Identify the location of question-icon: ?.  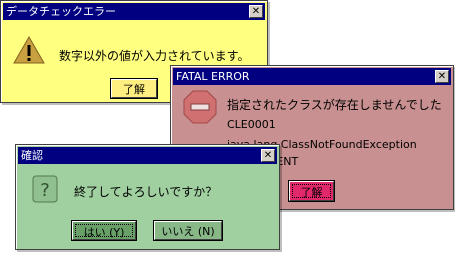
(45, 189).